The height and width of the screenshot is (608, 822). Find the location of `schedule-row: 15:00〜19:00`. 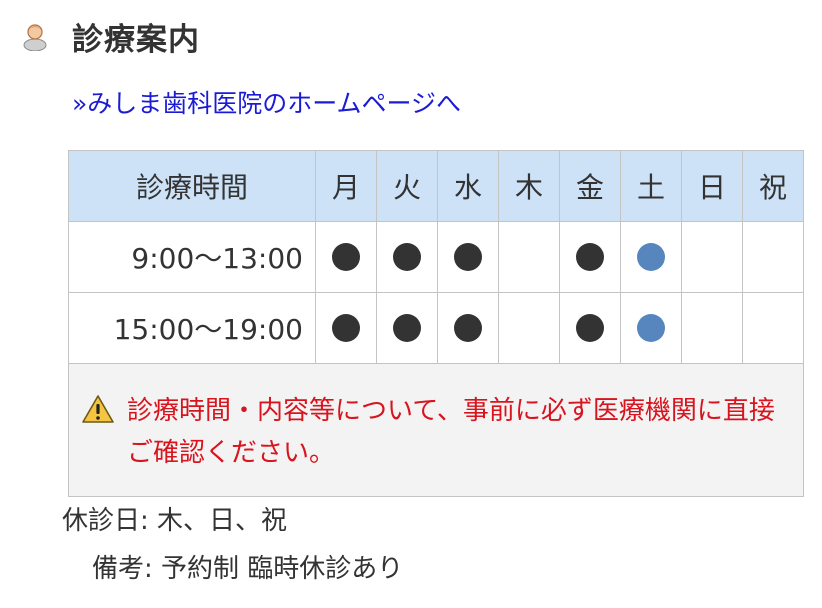

schedule-row: 15:00〜19:00 is located at coordinates (436, 328).